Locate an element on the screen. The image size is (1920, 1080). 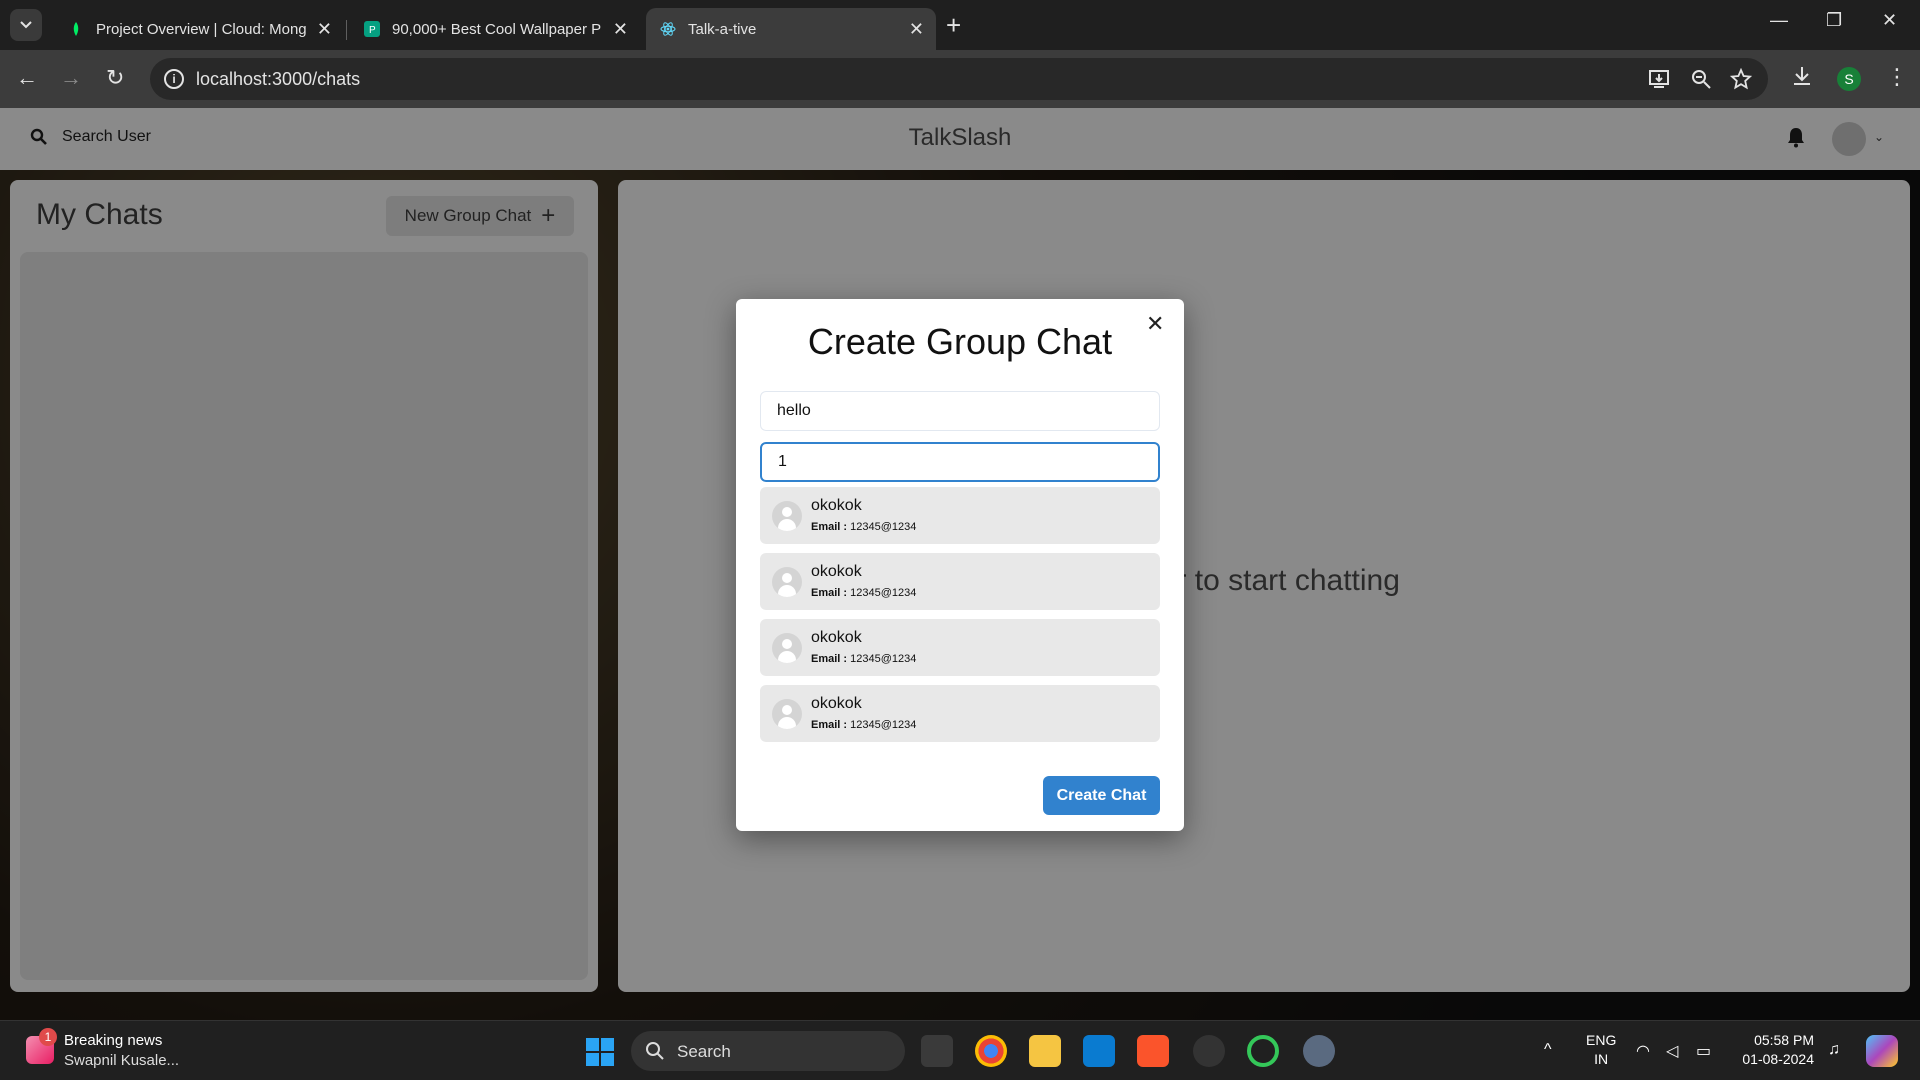
download-icon is located at coordinates (1802, 76).